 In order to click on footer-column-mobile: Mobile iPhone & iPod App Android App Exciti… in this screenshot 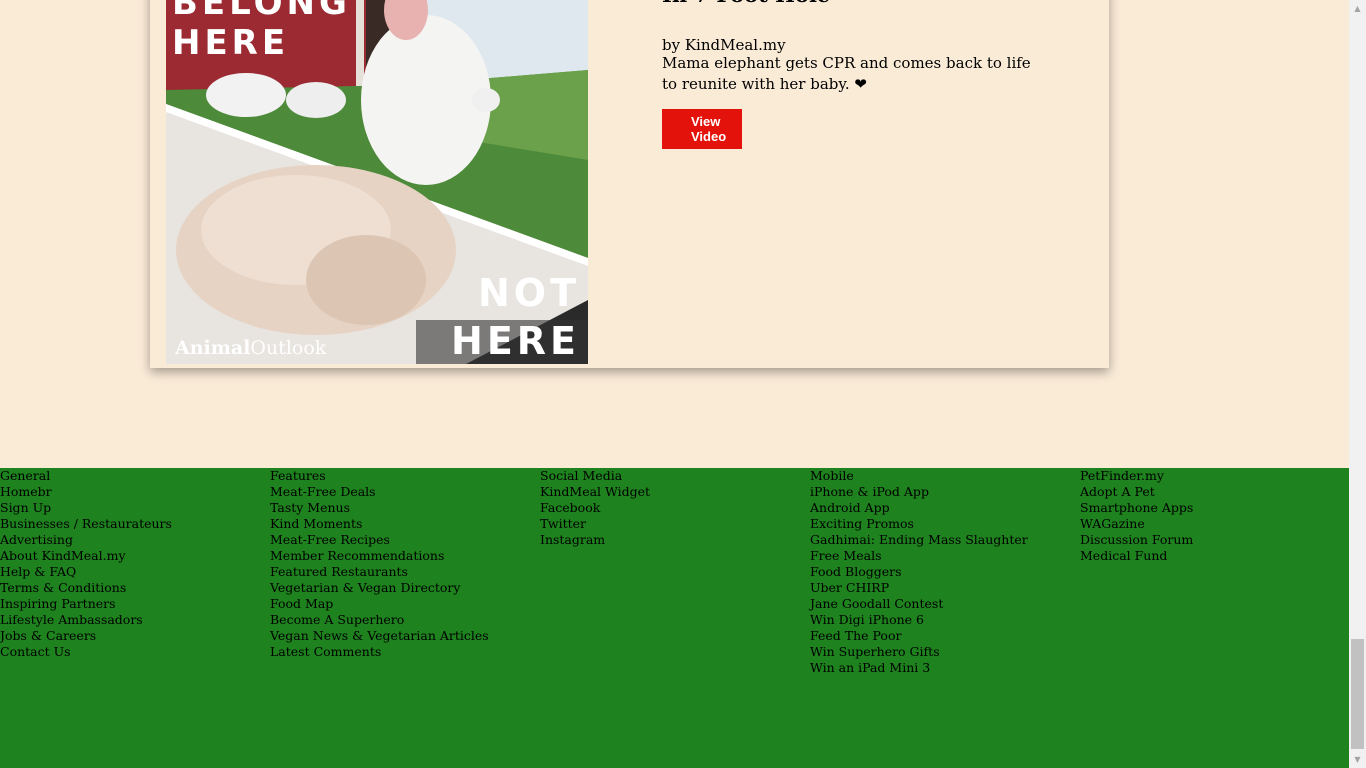, I will do `click(919, 572)`.